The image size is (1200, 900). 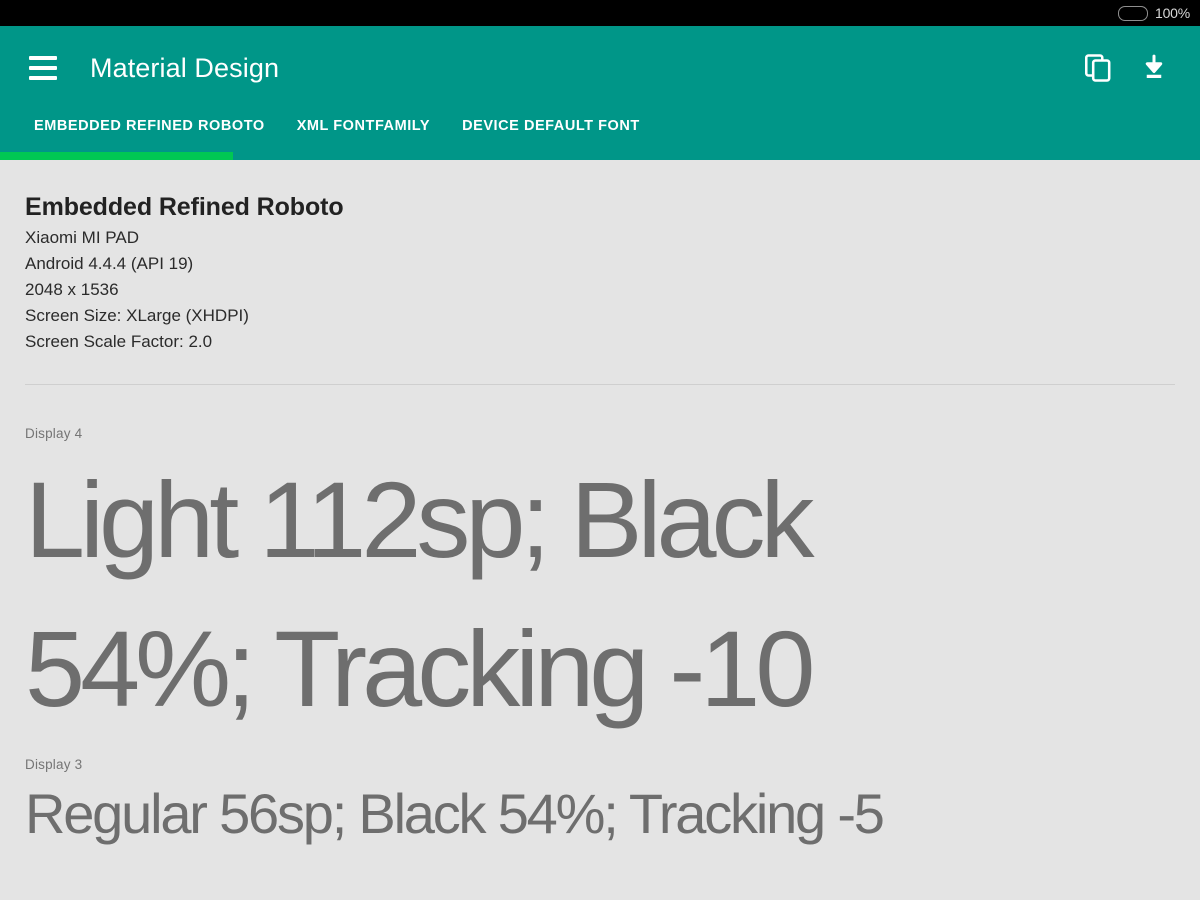 I want to click on tab-device-default-font: DEVICE DEFAULT FONT, so click(x=551, y=122).